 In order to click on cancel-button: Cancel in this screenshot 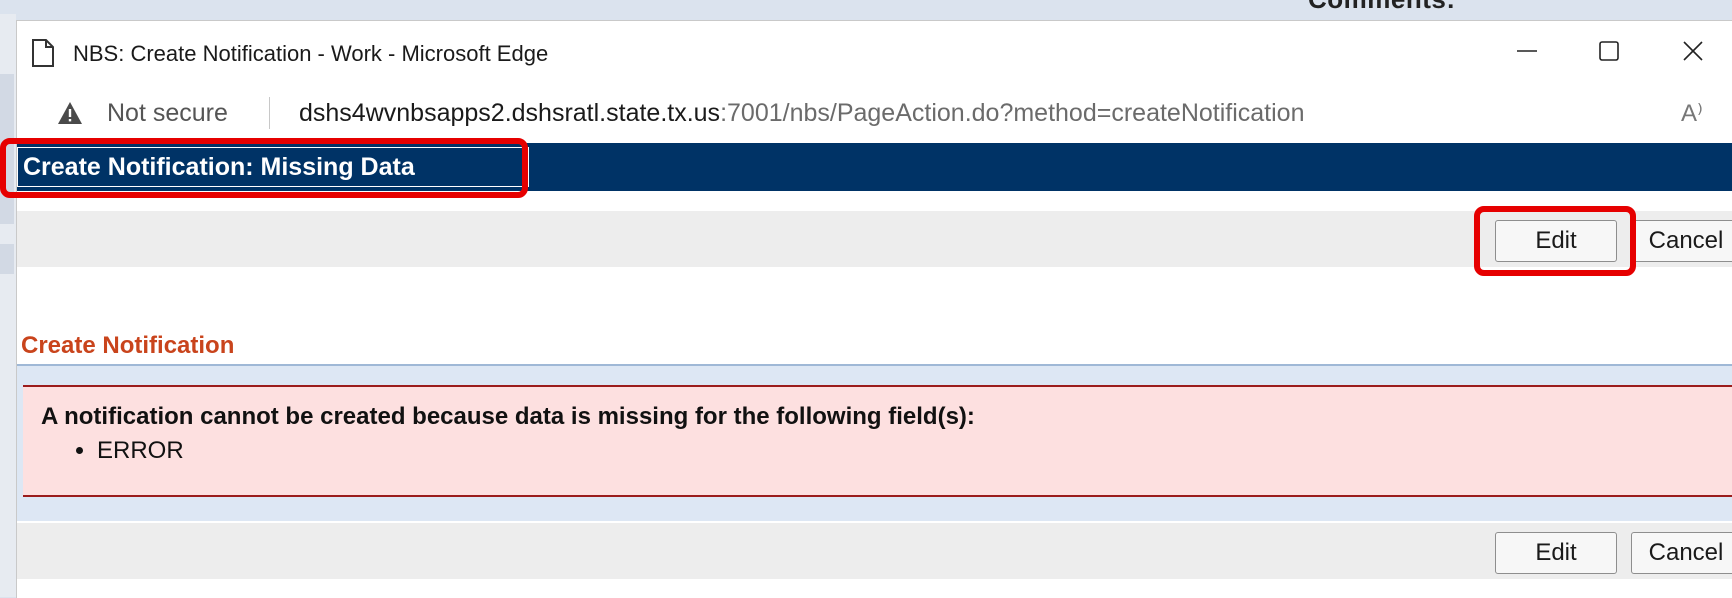, I will do `click(1681, 241)`.